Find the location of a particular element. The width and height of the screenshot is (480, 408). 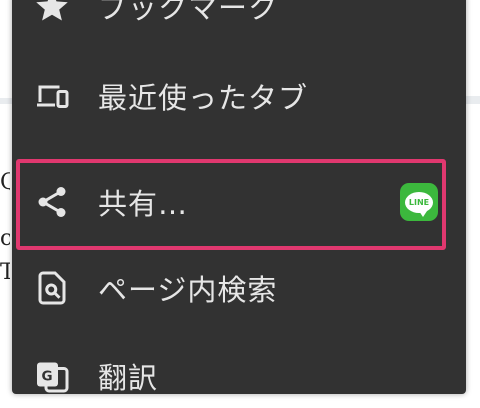

star-icon is located at coordinates (52, 12).